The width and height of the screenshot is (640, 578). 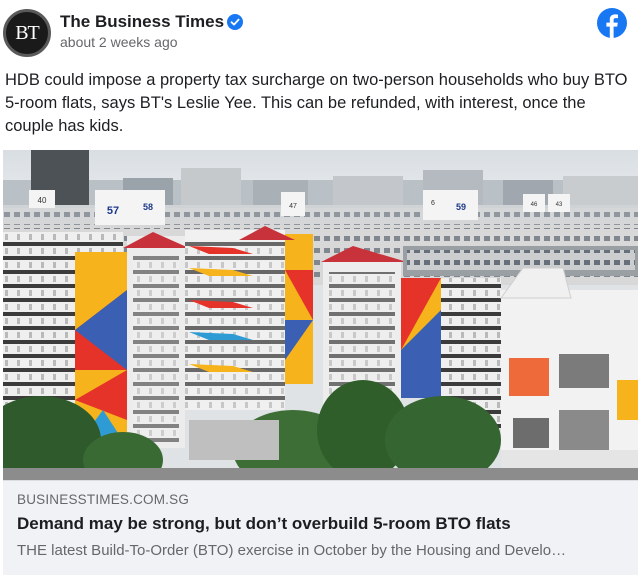 I want to click on post-header: BT The Business Times about 2 weeks ago, so click(x=320, y=31).